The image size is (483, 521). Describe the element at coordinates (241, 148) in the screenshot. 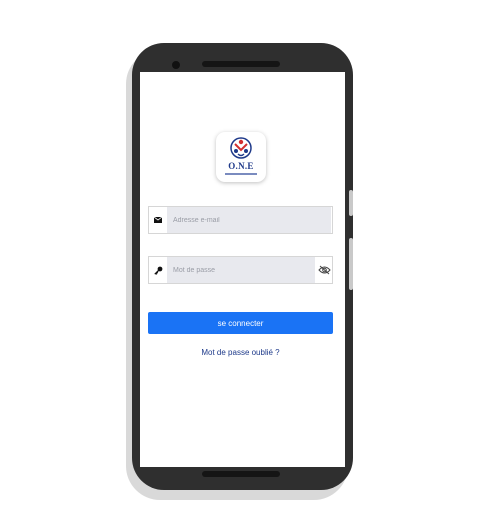

I see `logo-emblem-icon` at that location.